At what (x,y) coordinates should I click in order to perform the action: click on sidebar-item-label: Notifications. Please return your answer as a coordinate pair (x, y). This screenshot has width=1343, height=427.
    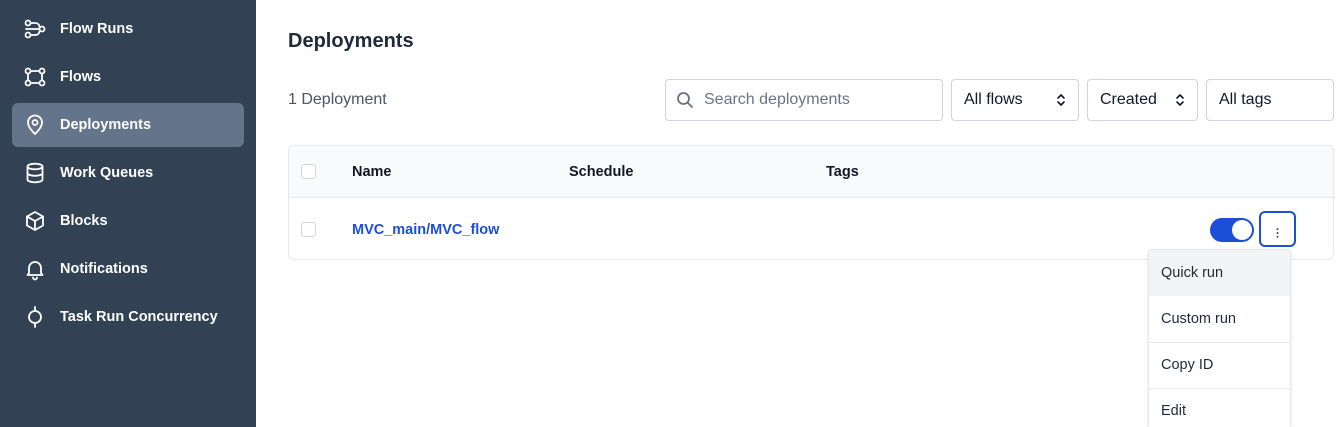
    Looking at the image, I should click on (104, 269).